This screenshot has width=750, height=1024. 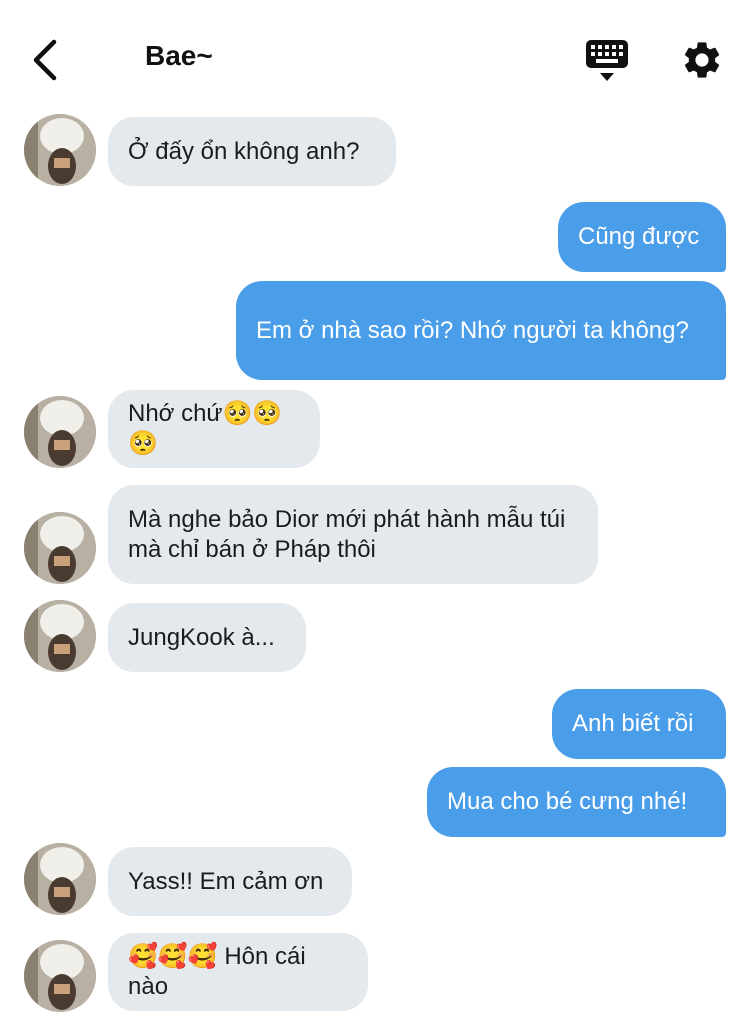 I want to click on message-text: Nhớ chứ🥺🥺🥺, so click(x=205, y=428).